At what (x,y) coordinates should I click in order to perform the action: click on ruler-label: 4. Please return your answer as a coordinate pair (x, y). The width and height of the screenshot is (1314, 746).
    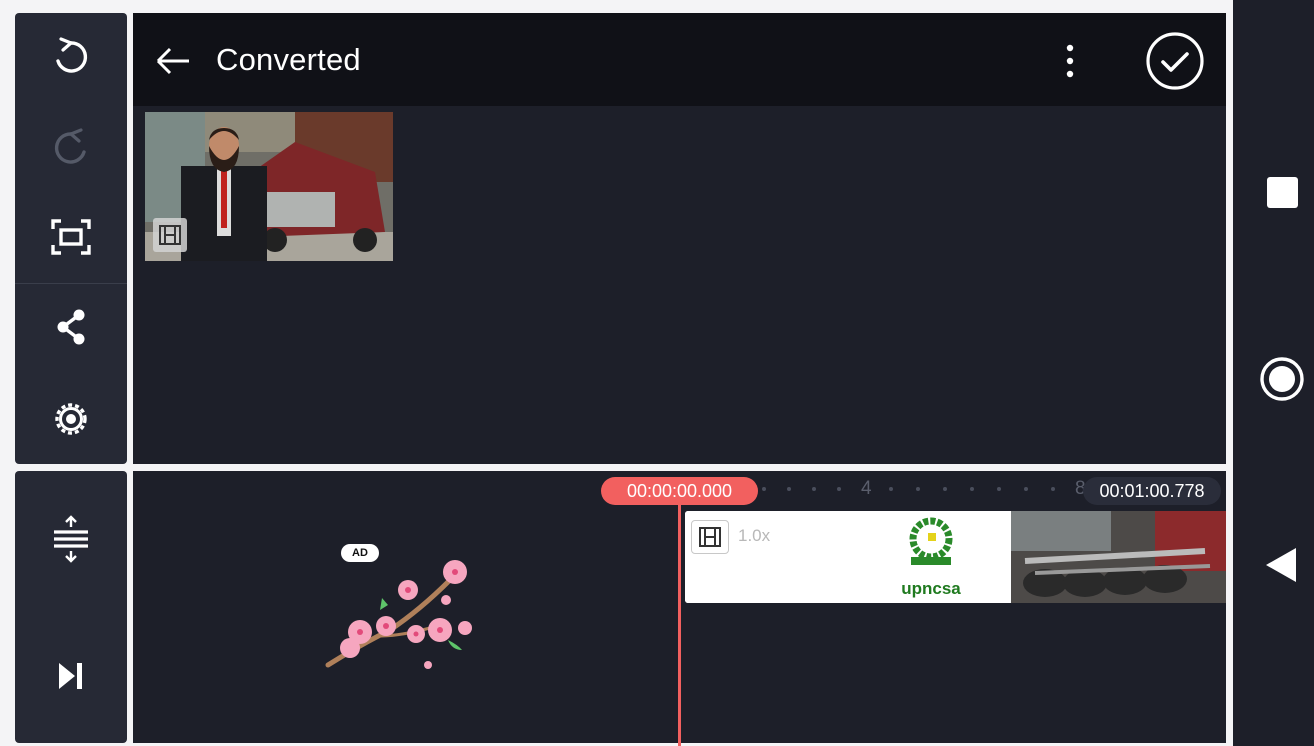
    Looking at the image, I should click on (866, 488).